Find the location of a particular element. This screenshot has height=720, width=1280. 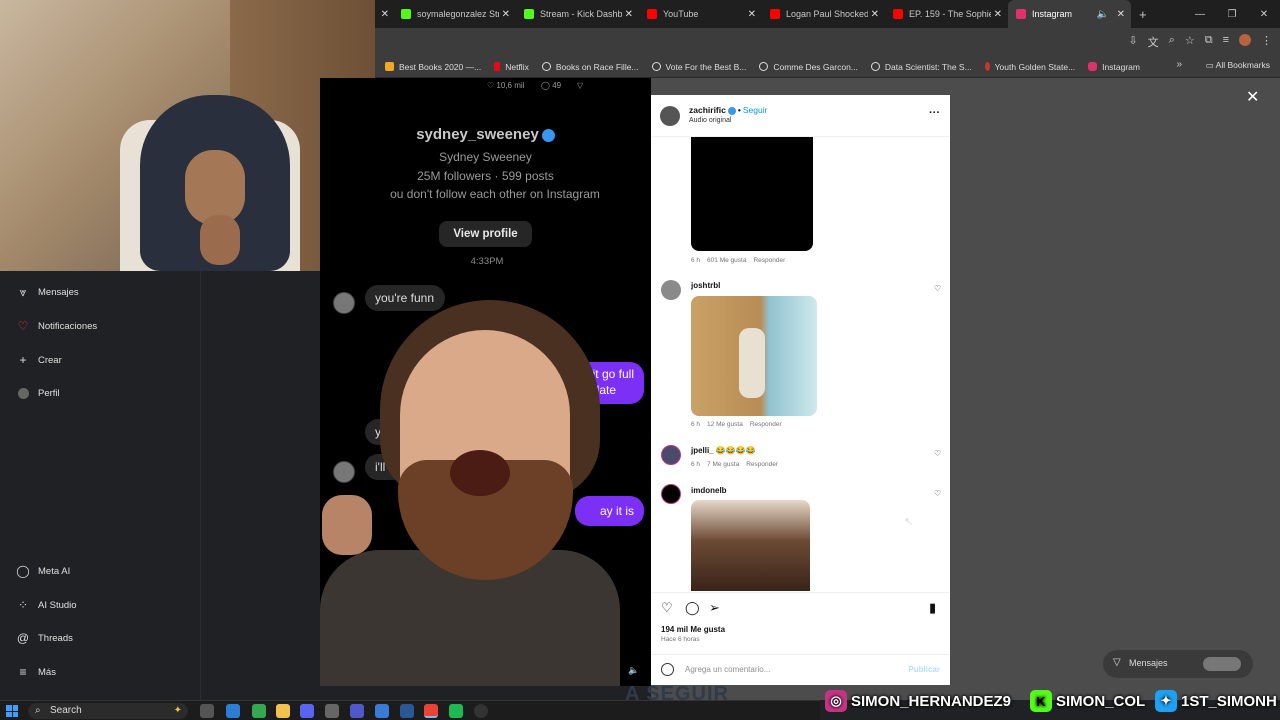

task-view-icon is located at coordinates (207, 711).